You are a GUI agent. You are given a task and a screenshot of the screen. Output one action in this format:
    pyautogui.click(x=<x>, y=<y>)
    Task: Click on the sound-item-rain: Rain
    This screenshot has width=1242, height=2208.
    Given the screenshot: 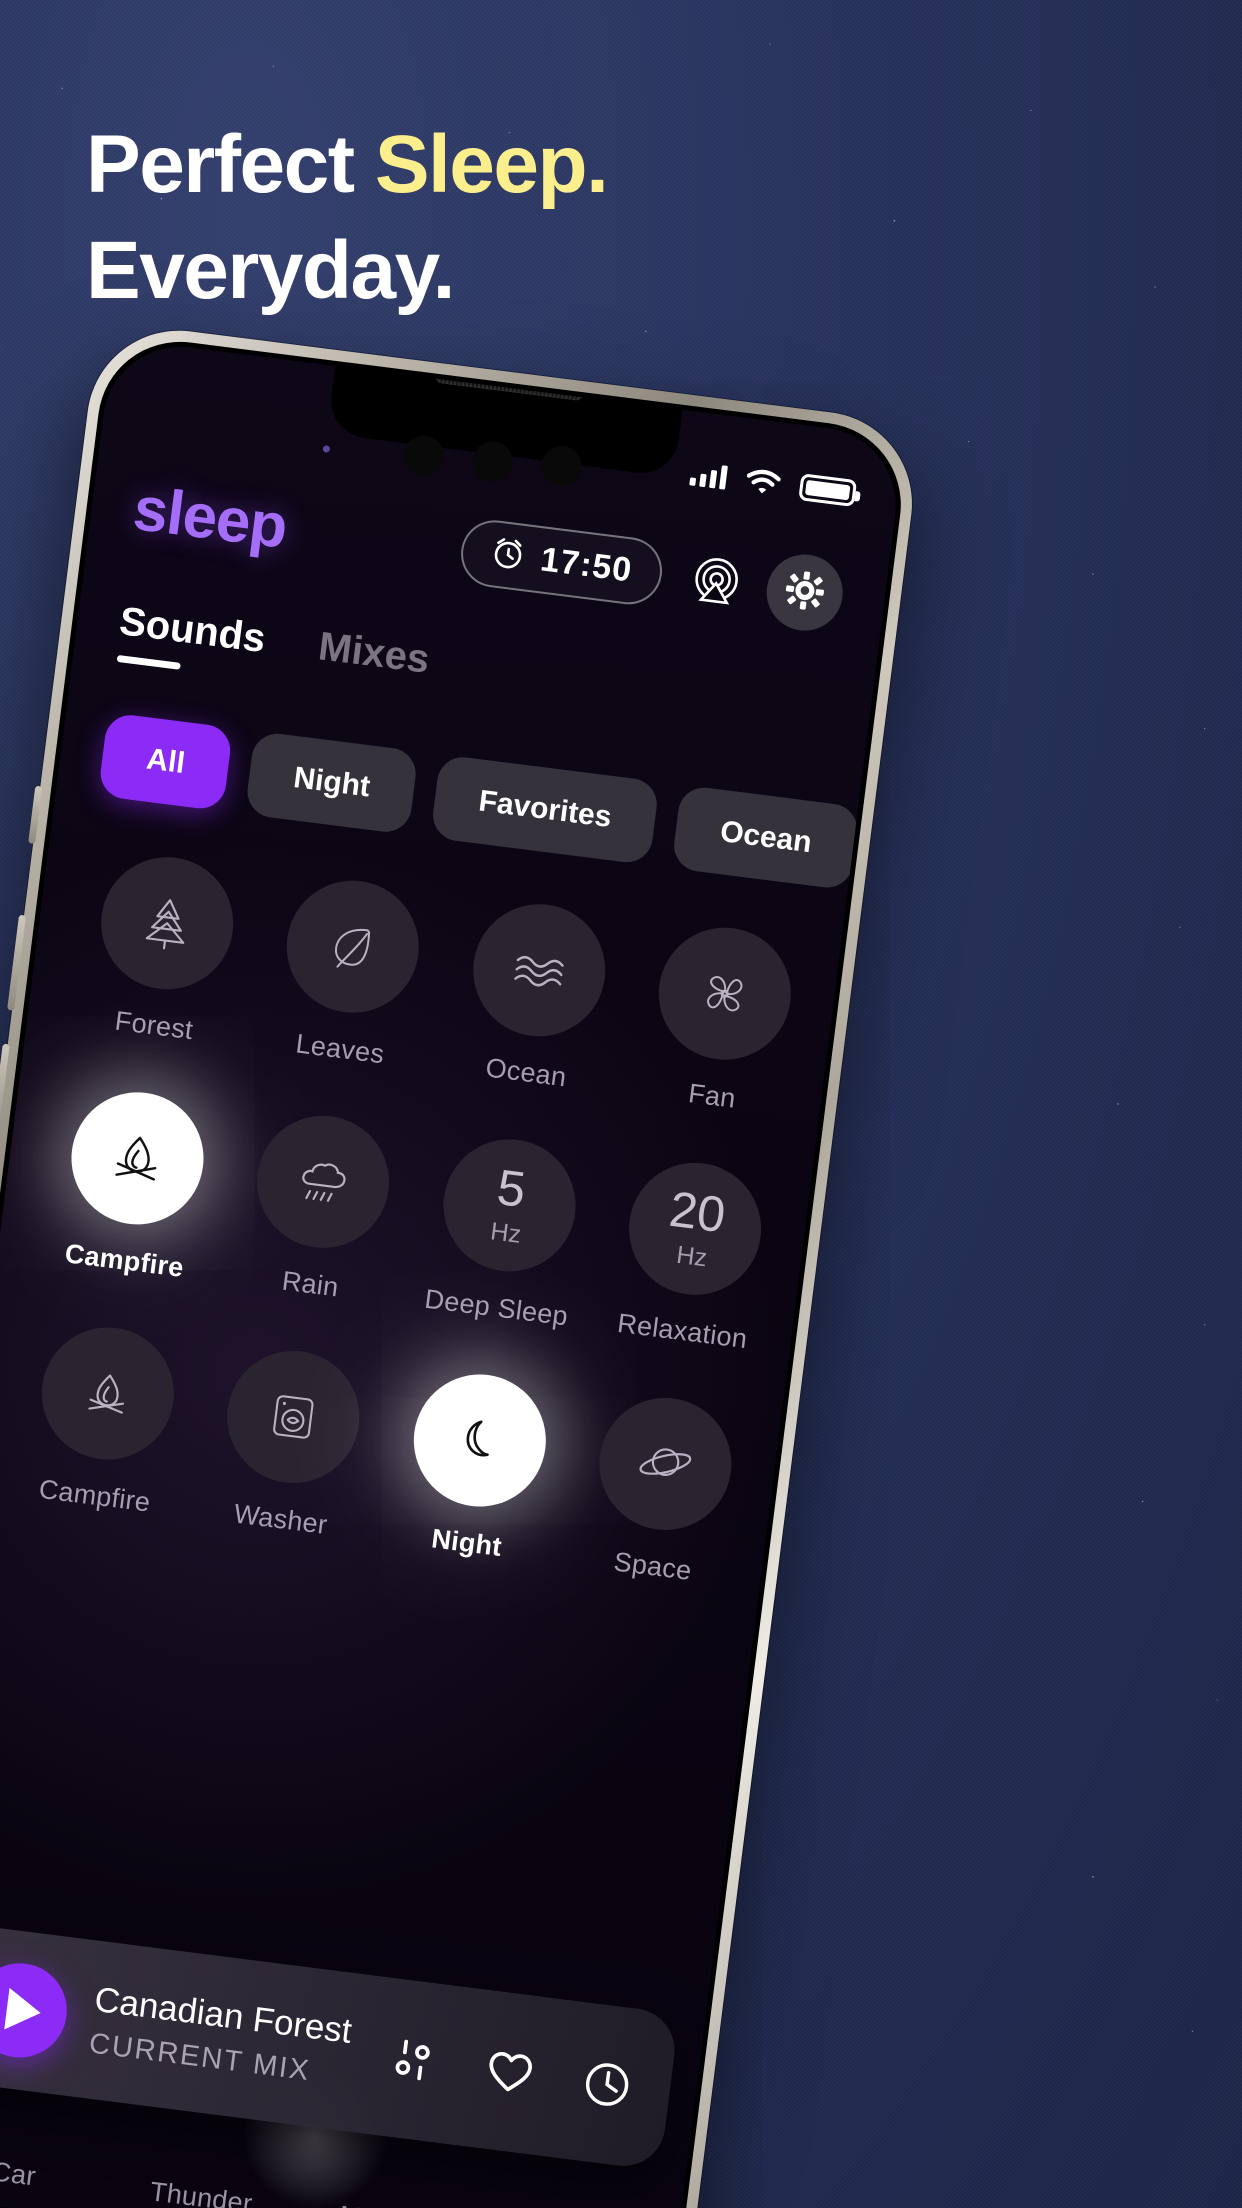 What is the action you would take?
    pyautogui.click(x=319, y=1208)
    